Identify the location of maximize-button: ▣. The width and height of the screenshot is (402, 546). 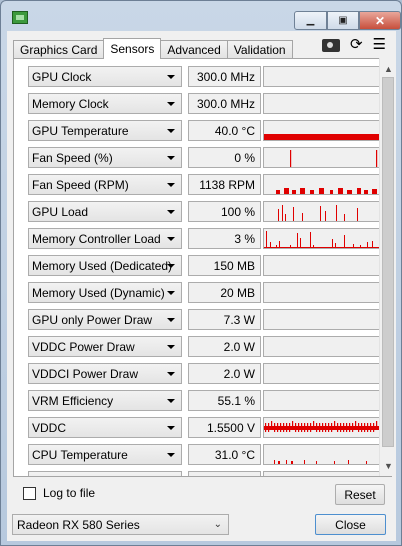
(343, 20).